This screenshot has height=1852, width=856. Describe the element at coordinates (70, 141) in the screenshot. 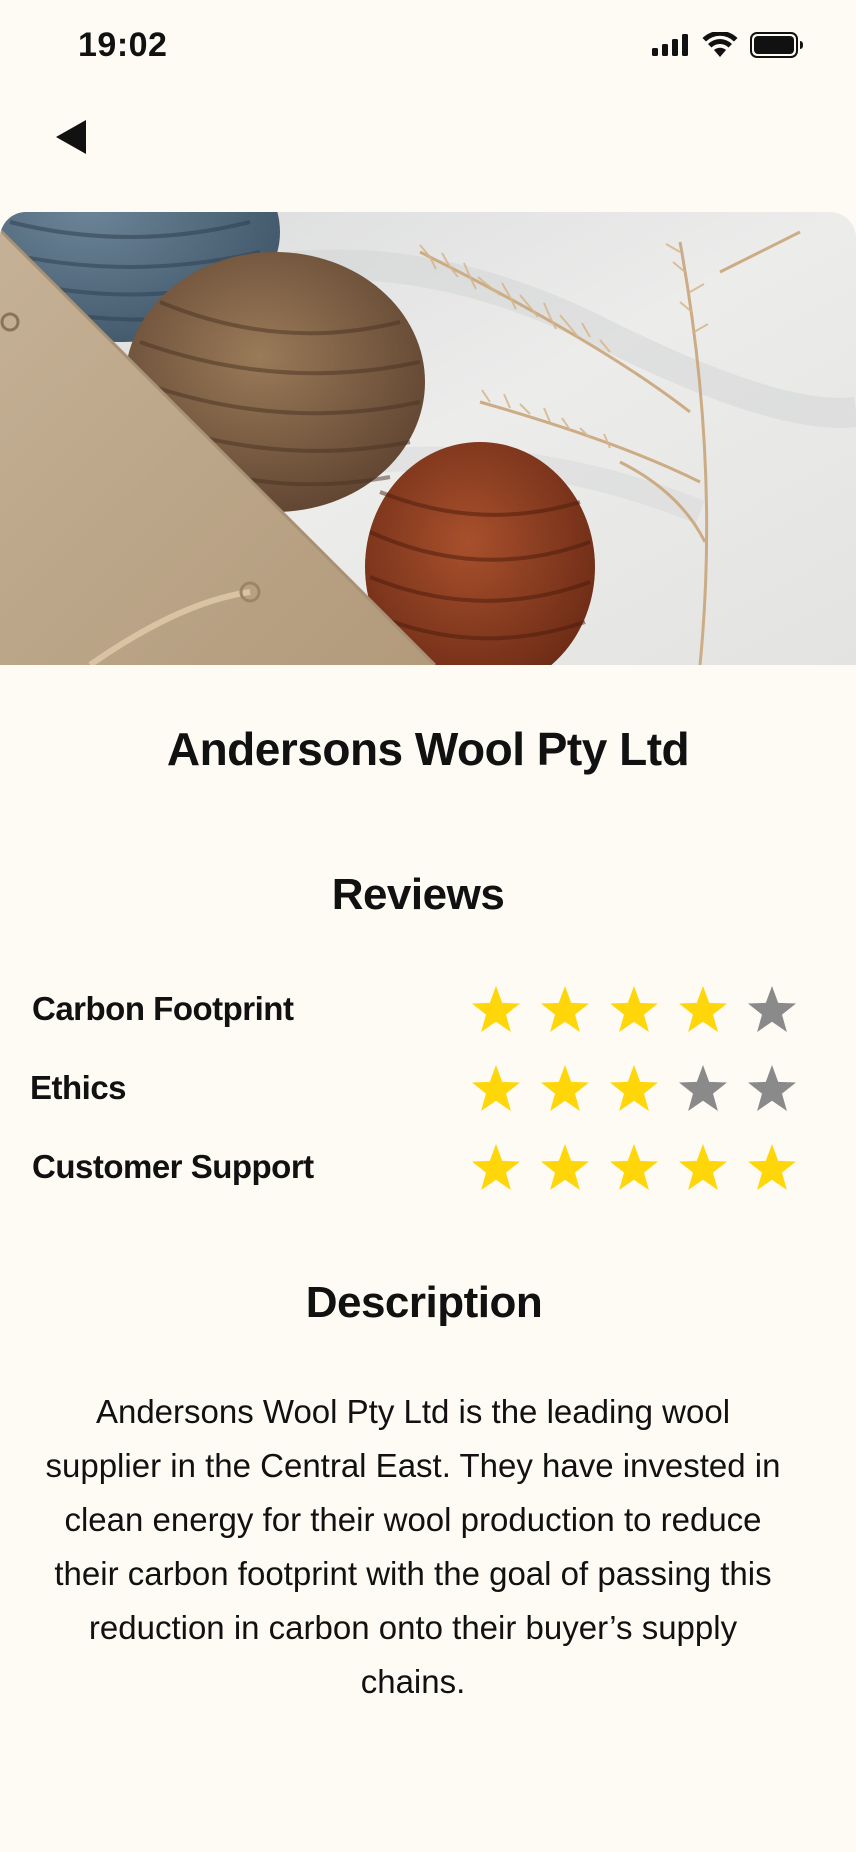

I see `back-arrow-icon` at that location.